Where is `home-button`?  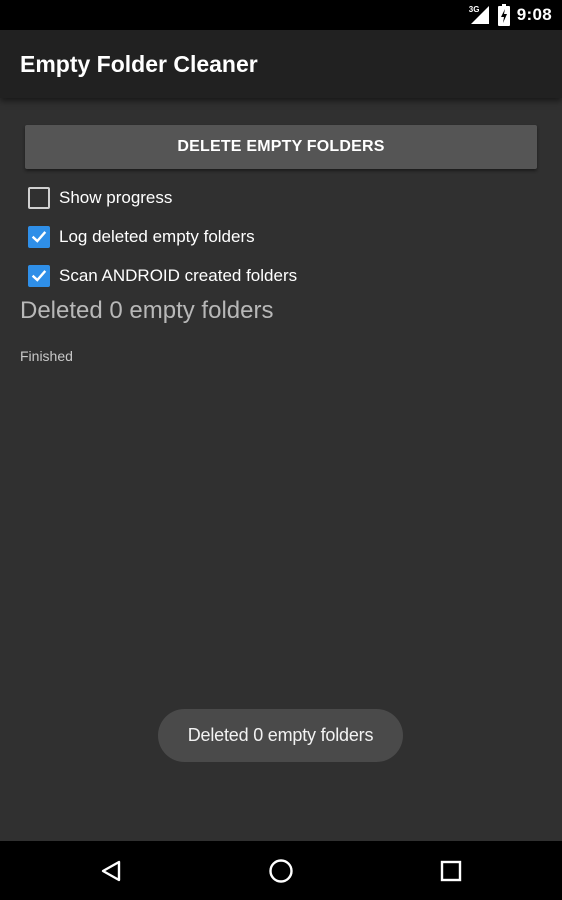 home-button is located at coordinates (281, 870).